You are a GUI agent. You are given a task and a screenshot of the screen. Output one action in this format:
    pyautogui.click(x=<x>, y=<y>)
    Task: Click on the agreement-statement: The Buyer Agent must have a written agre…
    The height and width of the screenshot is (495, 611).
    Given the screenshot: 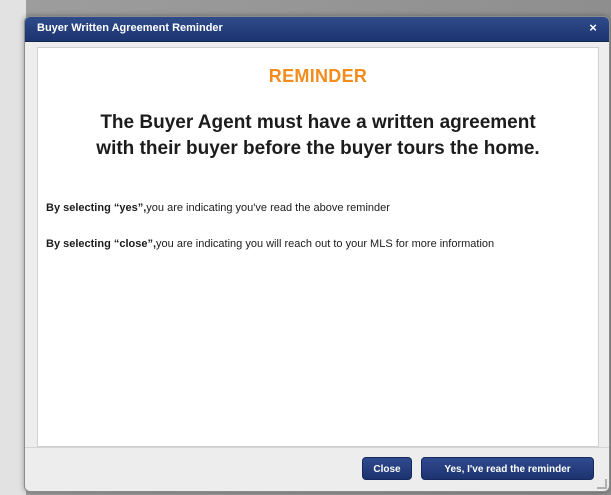 What is the action you would take?
    pyautogui.click(x=318, y=136)
    